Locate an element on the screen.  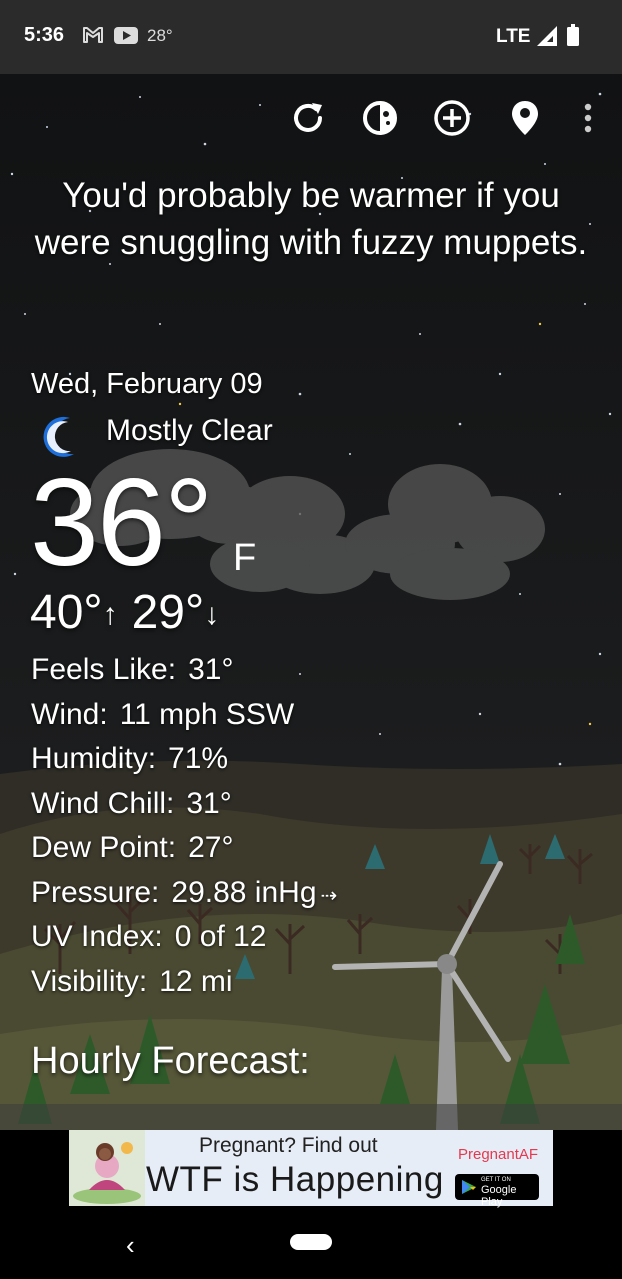
refresh-button is located at coordinates (308, 120).